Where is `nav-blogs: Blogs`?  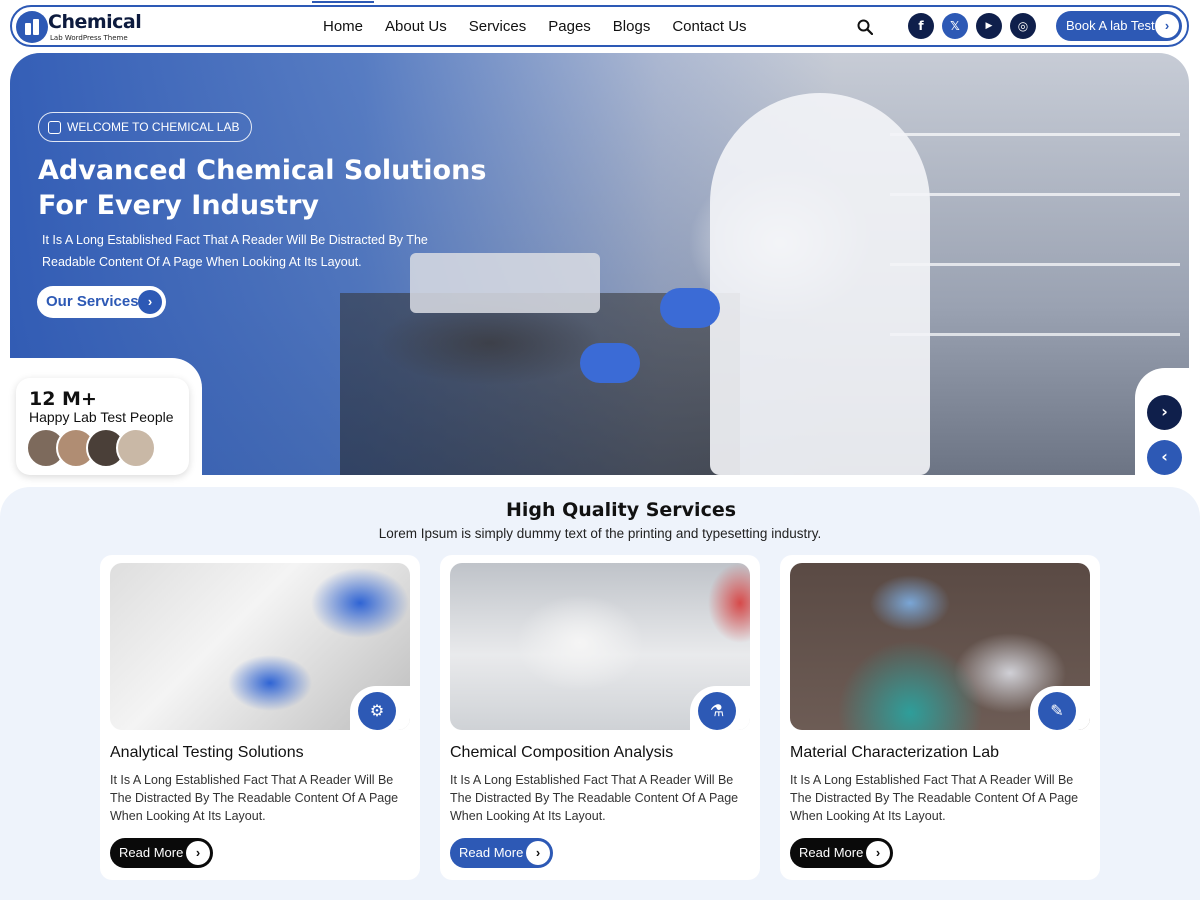 nav-blogs: Blogs is located at coordinates (632, 26).